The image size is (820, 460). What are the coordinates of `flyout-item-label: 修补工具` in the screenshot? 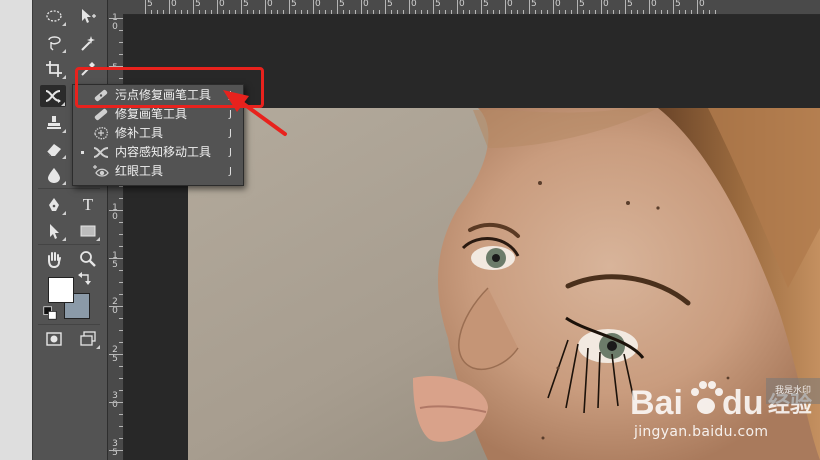 It's located at (139, 133).